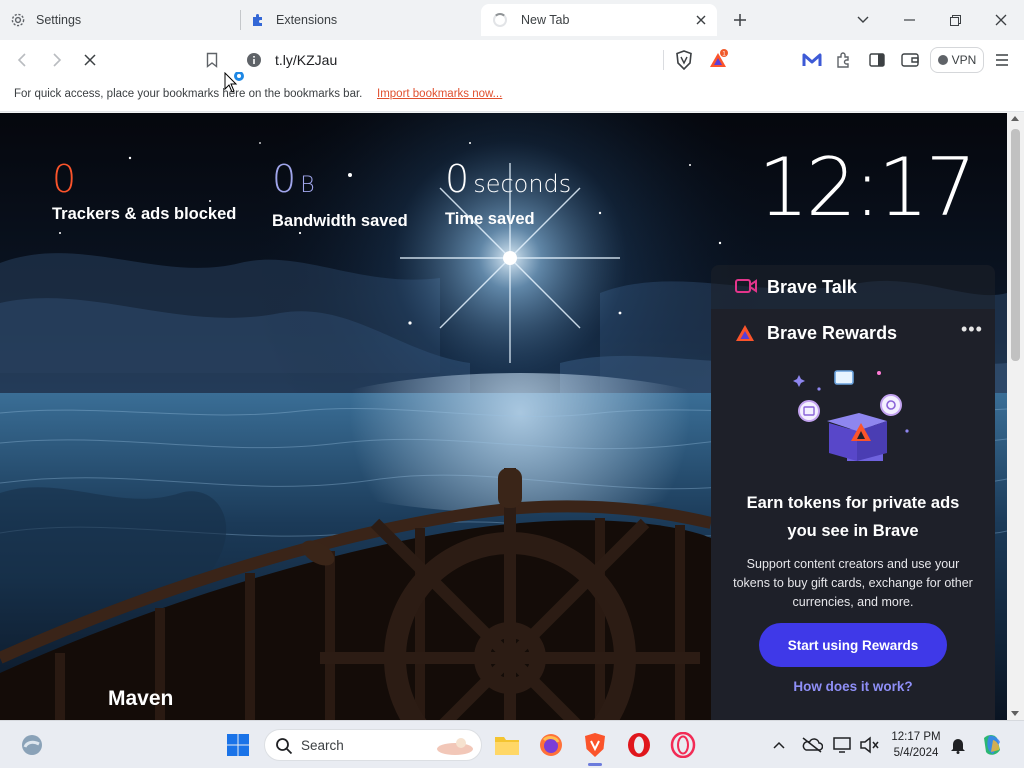 The image size is (1024, 768). Describe the element at coordinates (853, 503) in the screenshot. I see `rewards-headline-line1: Earn tokens for private ads` at that location.